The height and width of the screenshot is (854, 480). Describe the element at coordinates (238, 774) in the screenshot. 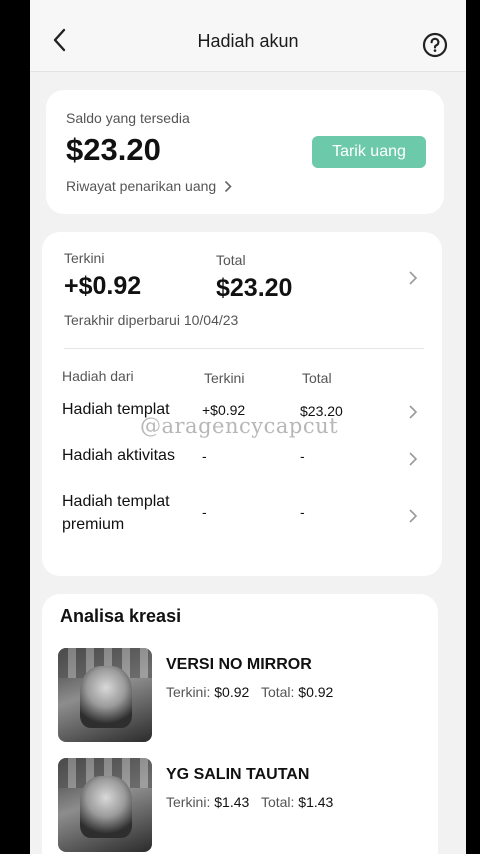

I see `creation-title: YG SALIN TAUTAN` at that location.